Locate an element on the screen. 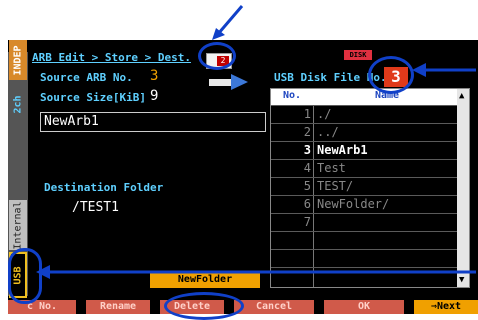 The image size is (478, 320). row-number: 2 is located at coordinates (307, 132).